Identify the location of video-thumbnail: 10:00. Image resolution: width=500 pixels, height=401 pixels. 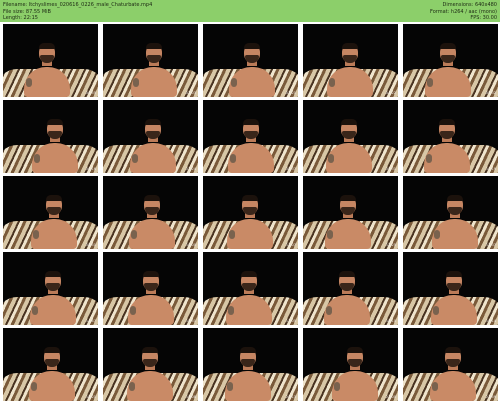
(150, 212).